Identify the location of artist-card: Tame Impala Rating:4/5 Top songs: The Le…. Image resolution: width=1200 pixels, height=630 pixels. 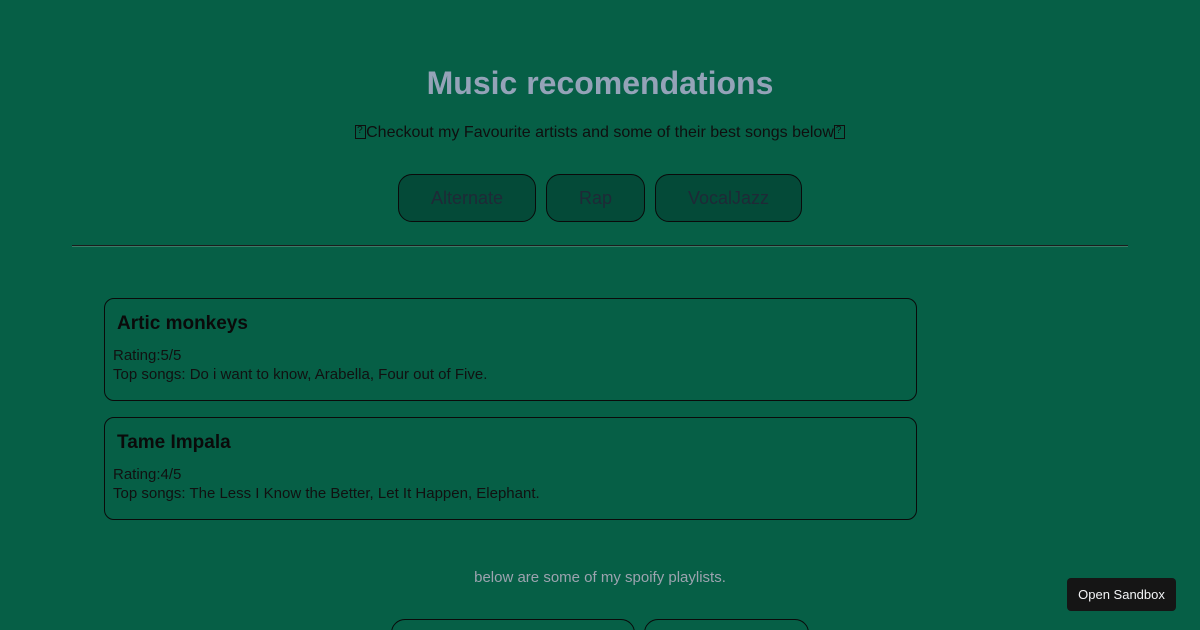
(510, 468).